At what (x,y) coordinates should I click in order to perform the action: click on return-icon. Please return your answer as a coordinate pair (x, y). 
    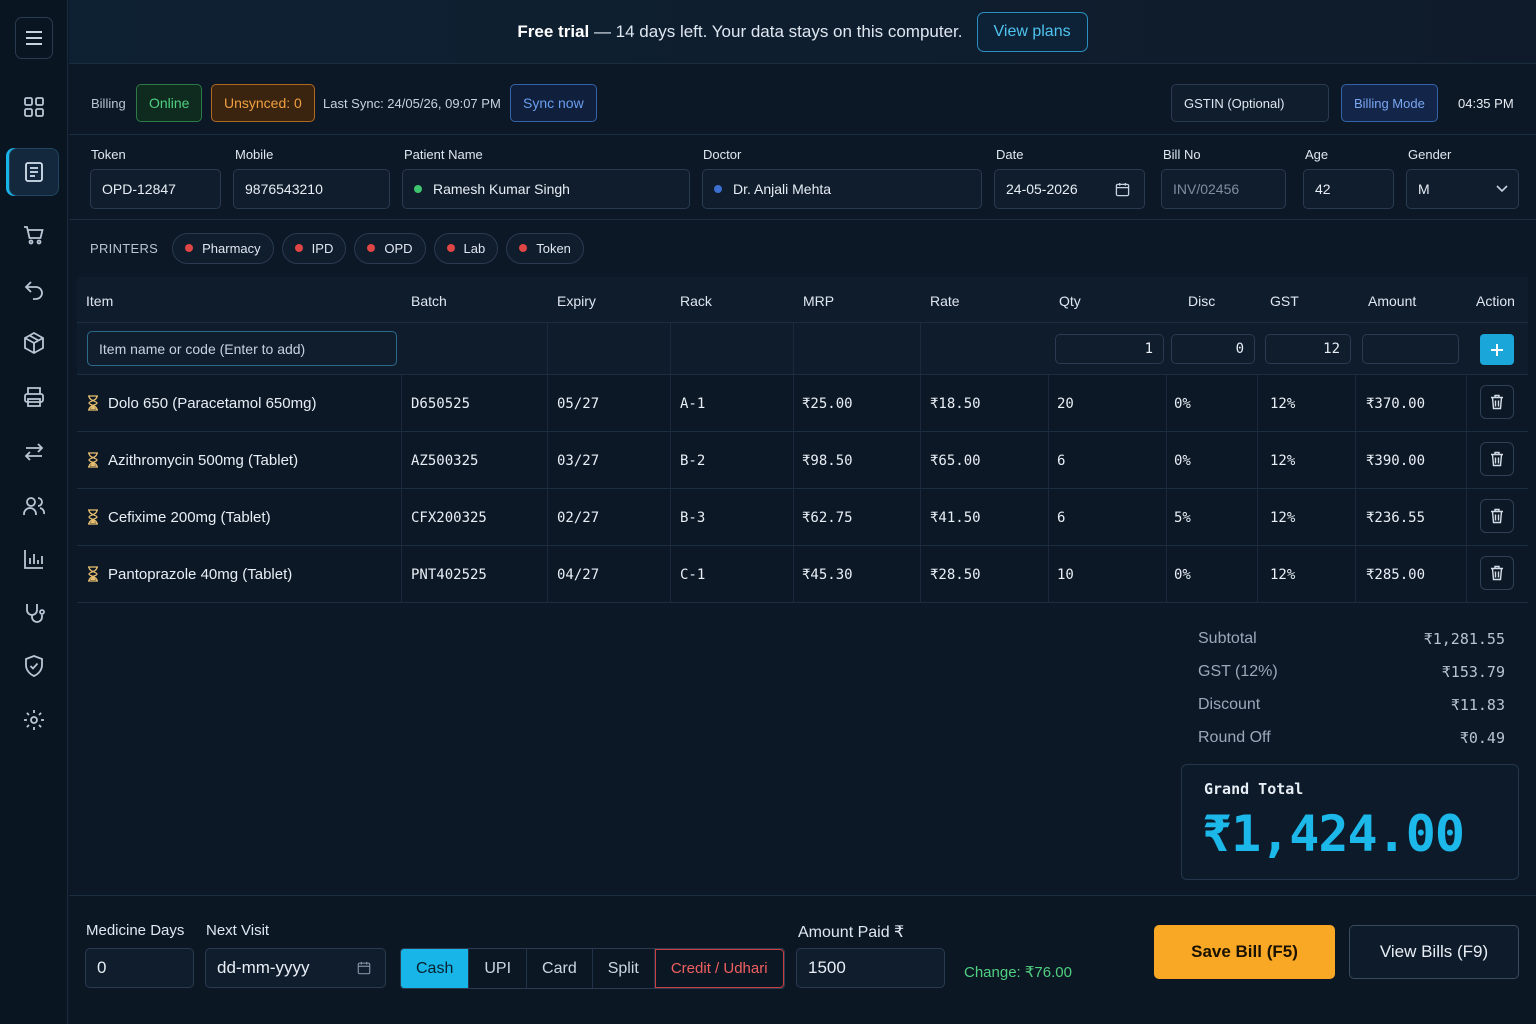
    Looking at the image, I should click on (34, 289).